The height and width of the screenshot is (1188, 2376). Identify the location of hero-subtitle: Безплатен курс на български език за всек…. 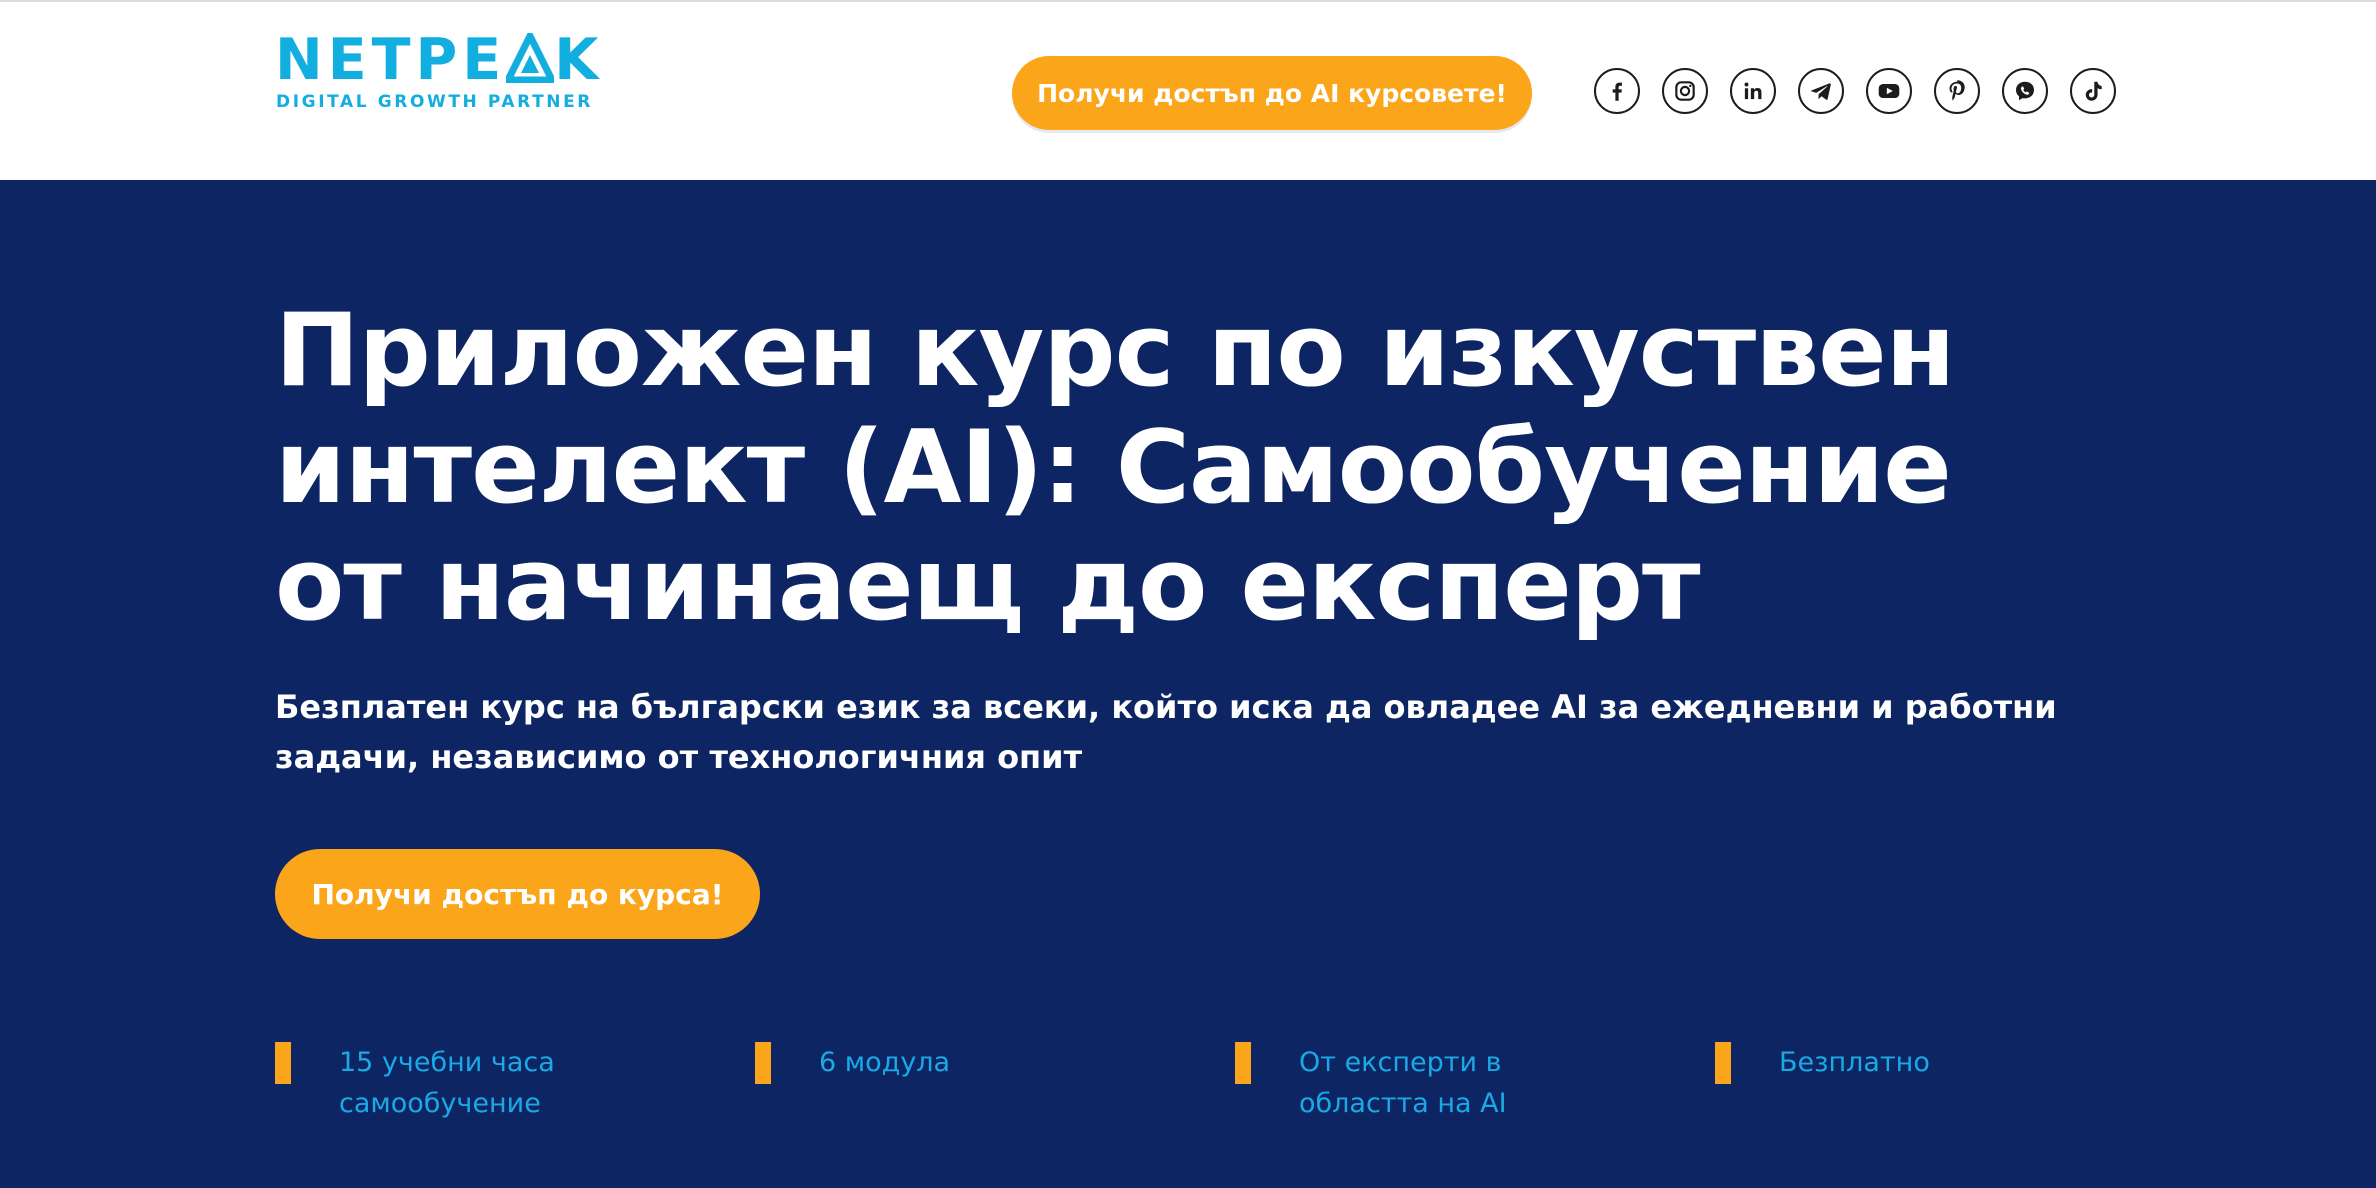
(1215, 732).